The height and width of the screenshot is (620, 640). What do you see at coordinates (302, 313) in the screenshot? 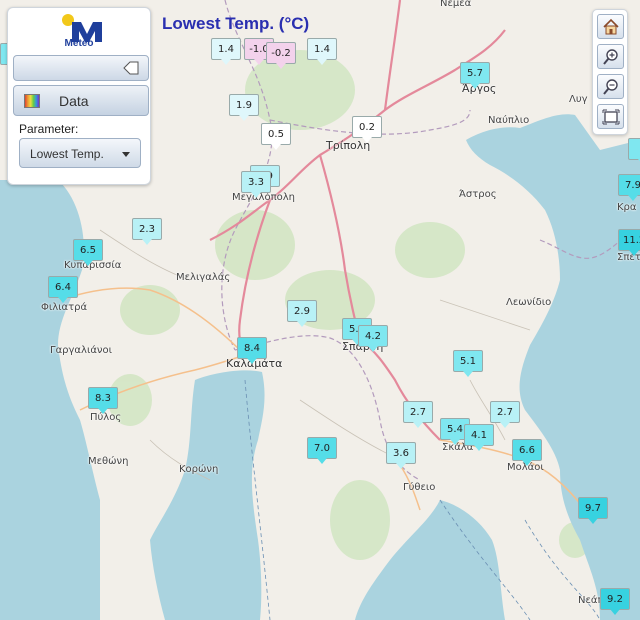
I see `station-marker: 2.9` at bounding box center [302, 313].